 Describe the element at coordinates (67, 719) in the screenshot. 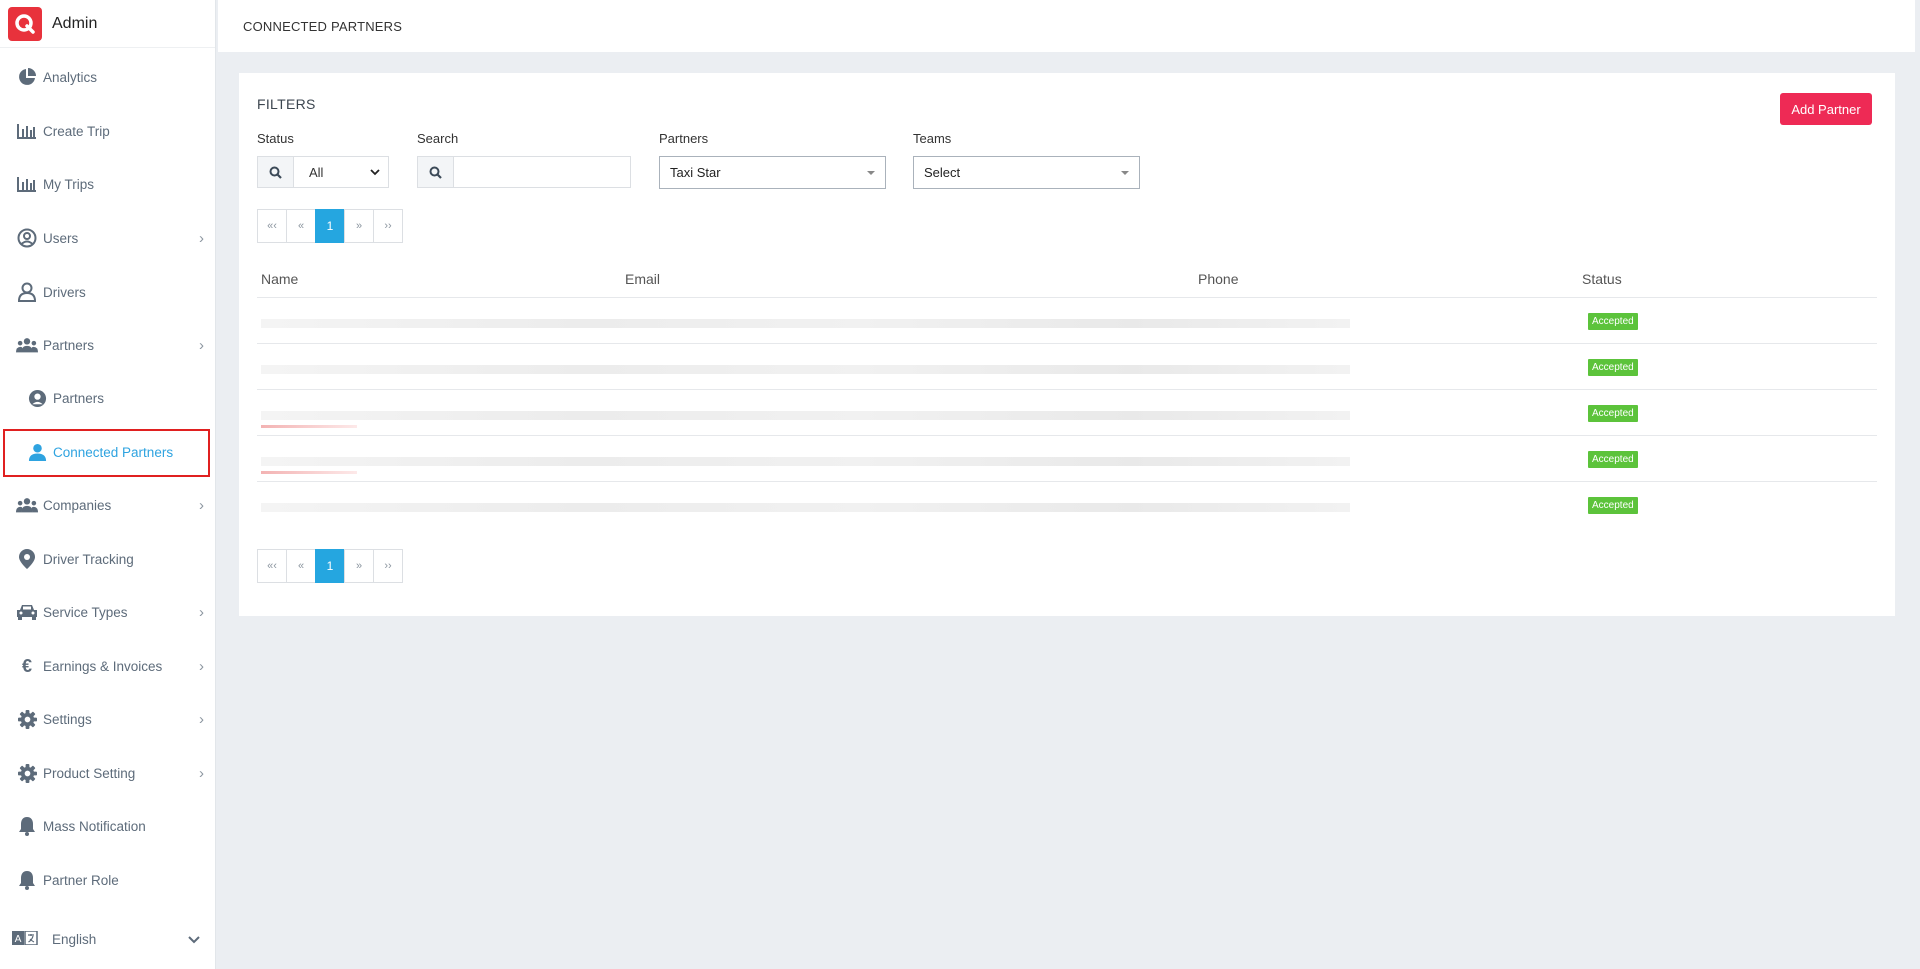

I see `sidebar-item-label: Settings` at that location.